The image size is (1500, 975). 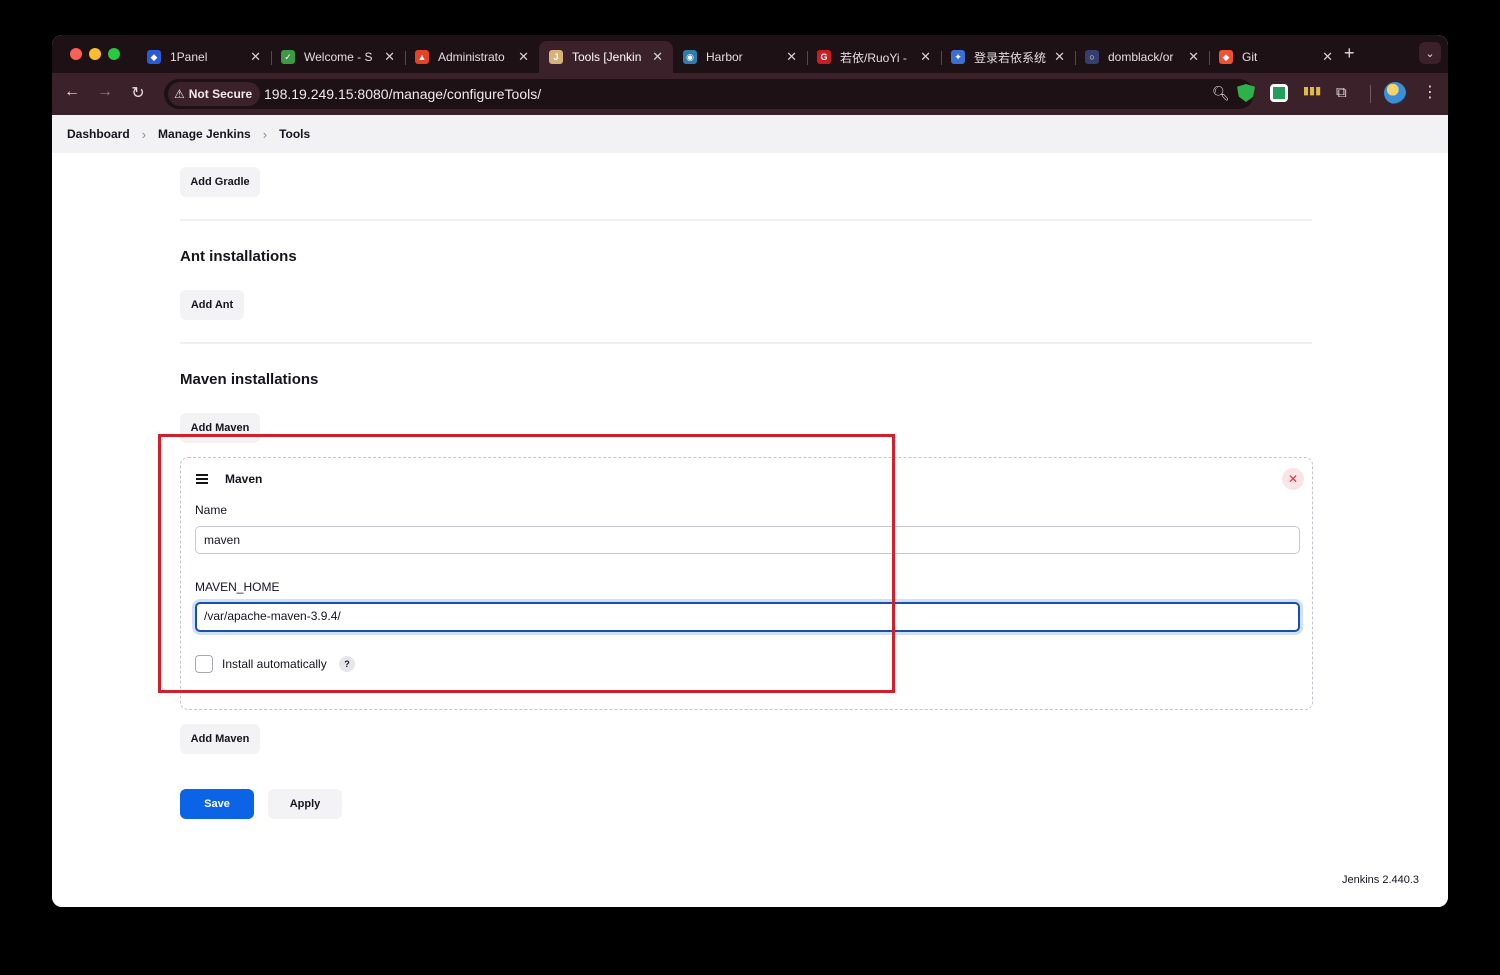 I want to click on browser-menu-icon: ⋮, so click(x=1430, y=92).